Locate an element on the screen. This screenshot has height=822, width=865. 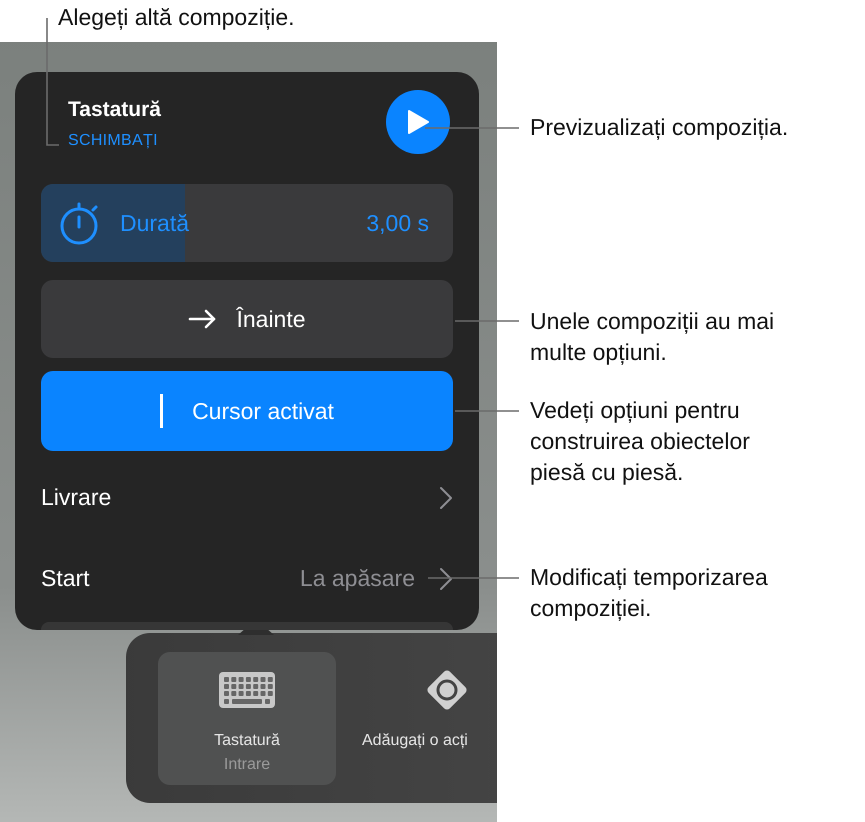
callout-text: Unele compoziții au mai multe opțiuni. is located at coordinates (652, 337).